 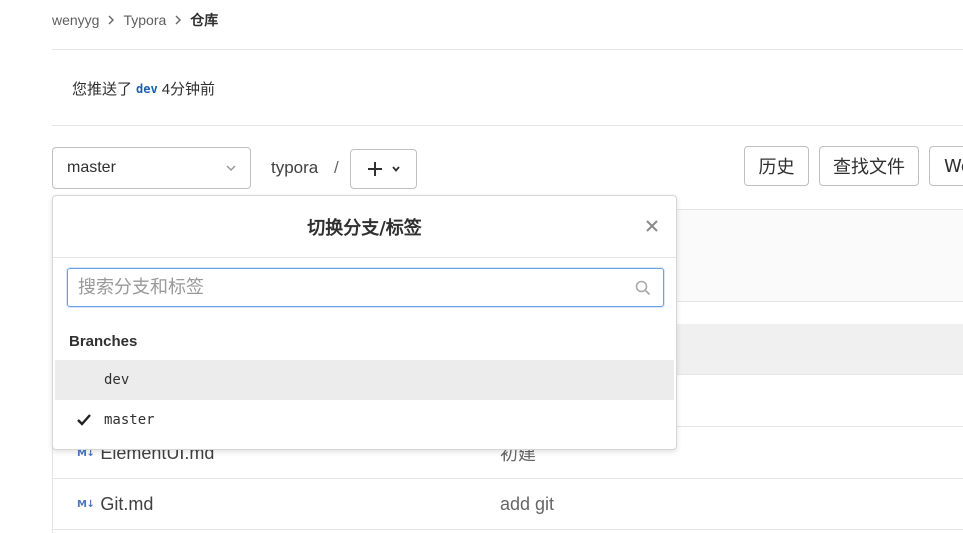 I want to click on branch-search-field, so click(x=365, y=287).